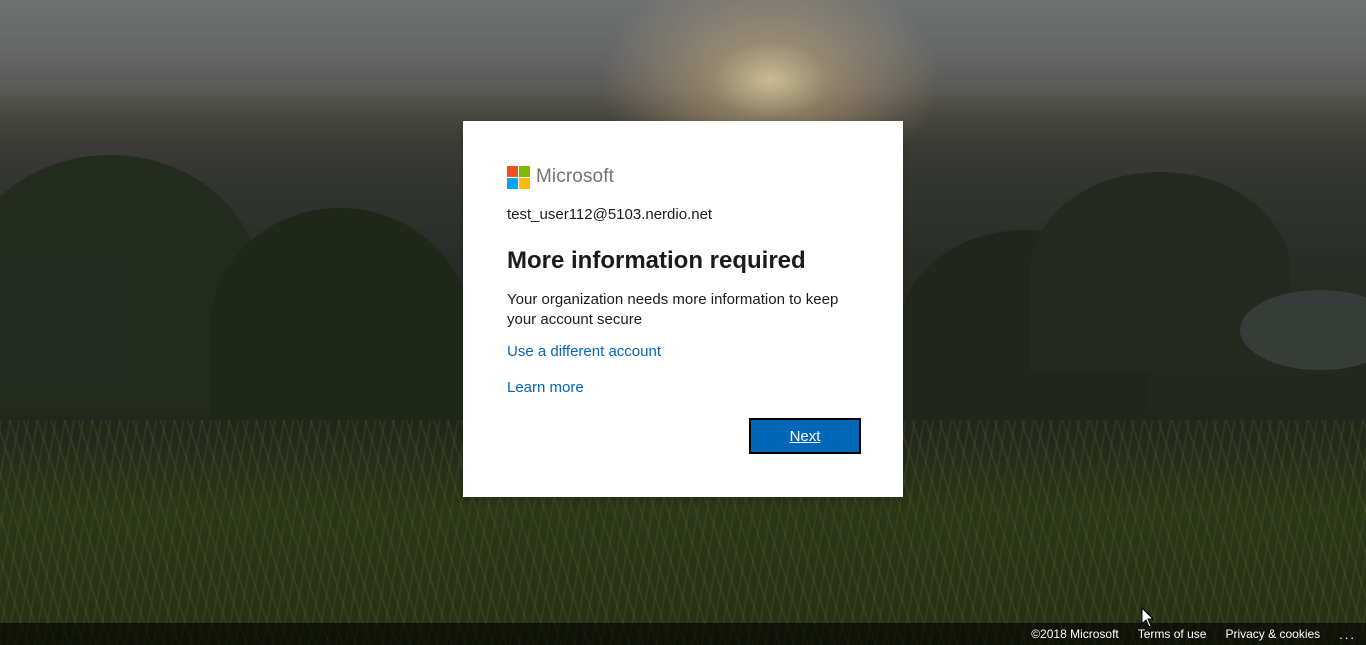 The width and height of the screenshot is (1366, 645). I want to click on microsoft-logo: Microsoft, so click(683, 177).